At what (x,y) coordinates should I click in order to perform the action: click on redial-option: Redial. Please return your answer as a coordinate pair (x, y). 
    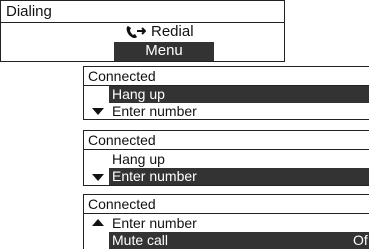
    Looking at the image, I should click on (175, 32).